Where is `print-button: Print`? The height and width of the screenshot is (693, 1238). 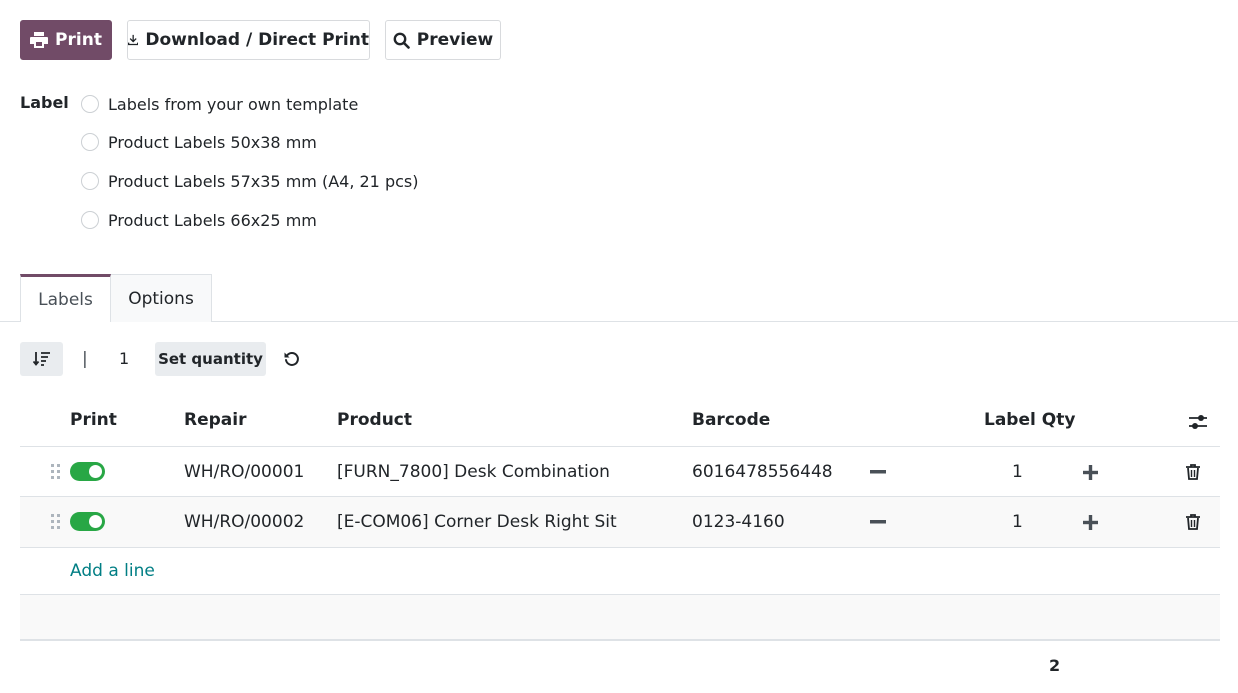
print-button: Print is located at coordinates (66, 40).